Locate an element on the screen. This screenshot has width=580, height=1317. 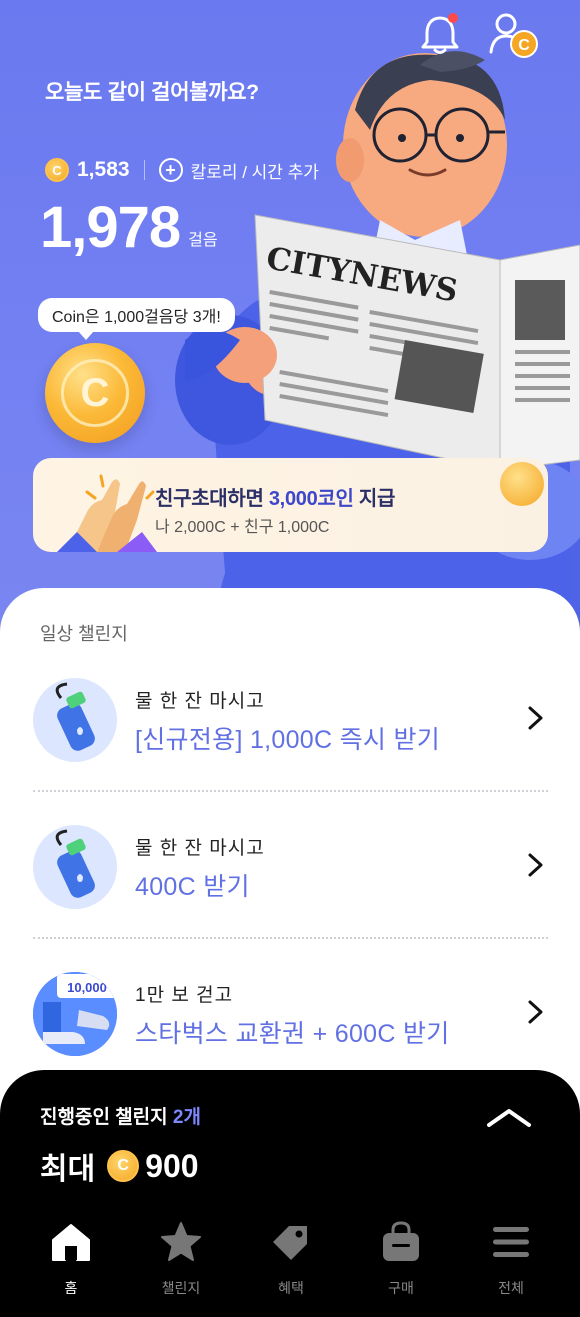
tab-label: 혜택 is located at coordinates (291, 1288).